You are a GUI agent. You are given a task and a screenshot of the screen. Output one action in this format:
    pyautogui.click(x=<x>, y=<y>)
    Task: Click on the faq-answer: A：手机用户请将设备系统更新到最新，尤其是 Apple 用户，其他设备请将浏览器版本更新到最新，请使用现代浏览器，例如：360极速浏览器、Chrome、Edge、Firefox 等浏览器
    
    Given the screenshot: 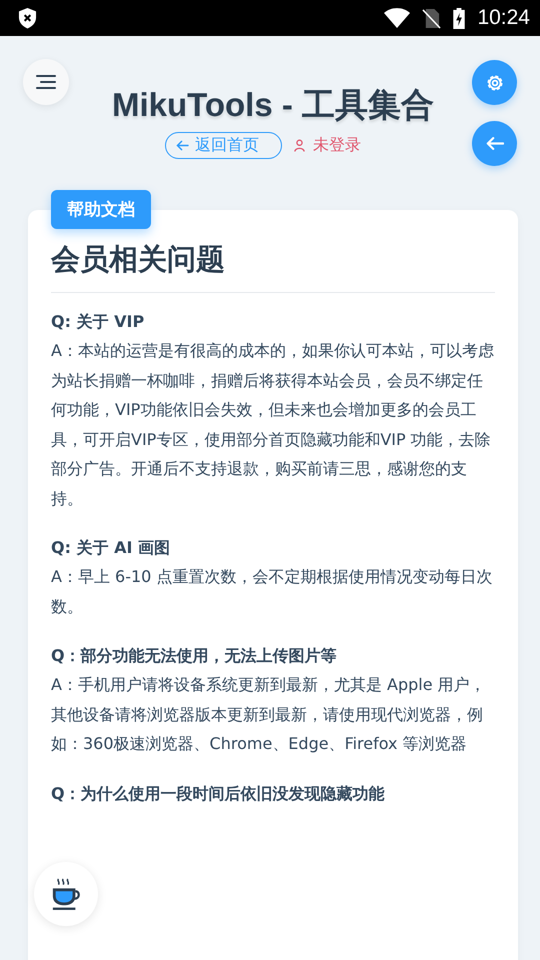 What is the action you would take?
    pyautogui.click(x=269, y=714)
    